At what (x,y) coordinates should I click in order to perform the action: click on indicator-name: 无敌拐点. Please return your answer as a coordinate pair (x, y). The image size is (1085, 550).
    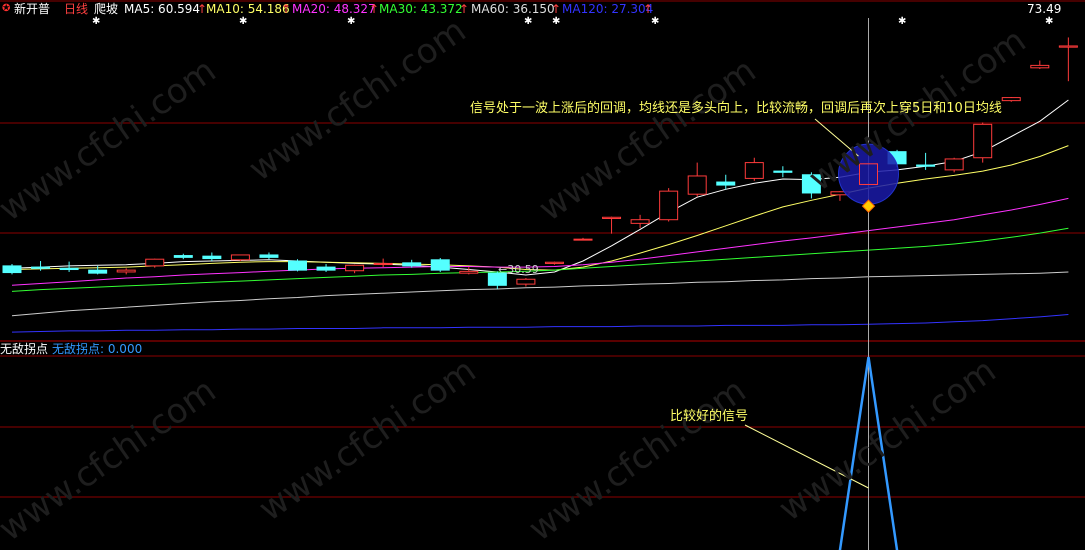
    Looking at the image, I should click on (24, 349).